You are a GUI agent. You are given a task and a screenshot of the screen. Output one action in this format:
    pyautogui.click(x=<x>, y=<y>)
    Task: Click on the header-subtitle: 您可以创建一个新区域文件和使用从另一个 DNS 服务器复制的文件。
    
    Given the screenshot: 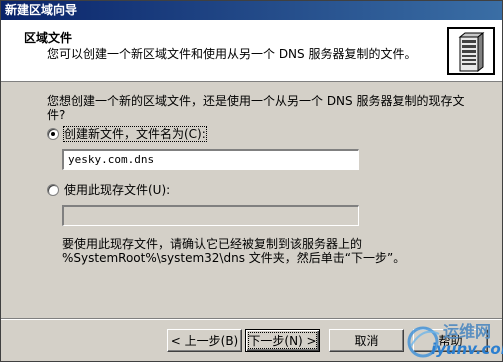 What is the action you would take?
    pyautogui.click(x=232, y=54)
    